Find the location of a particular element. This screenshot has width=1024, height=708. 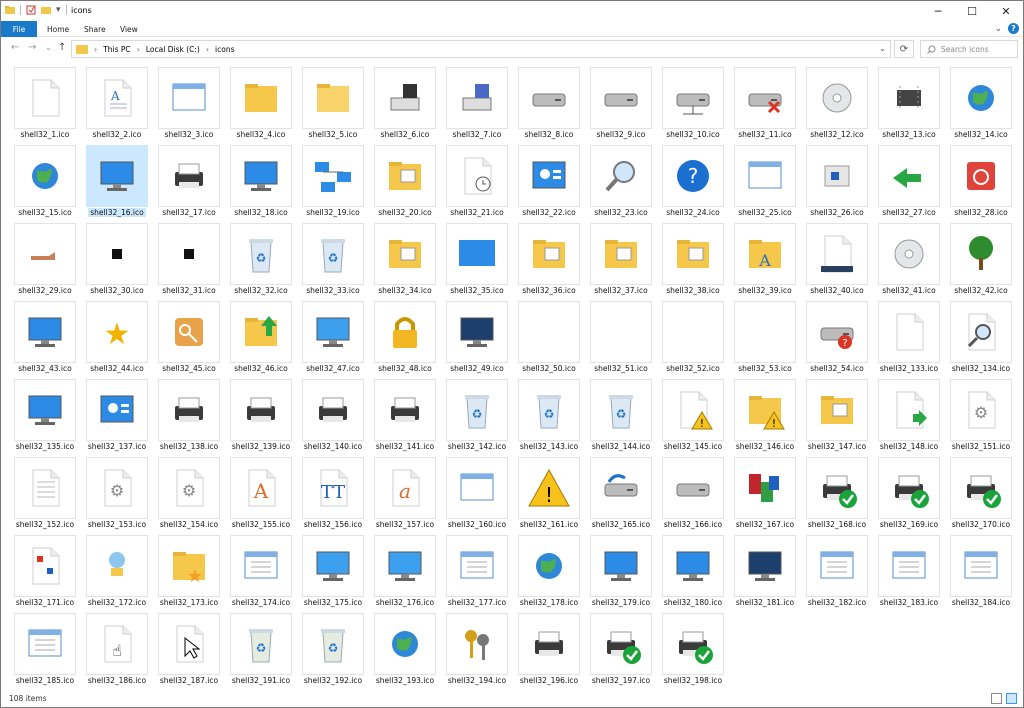

file-item: shell32_134.ico is located at coordinates (981, 340).